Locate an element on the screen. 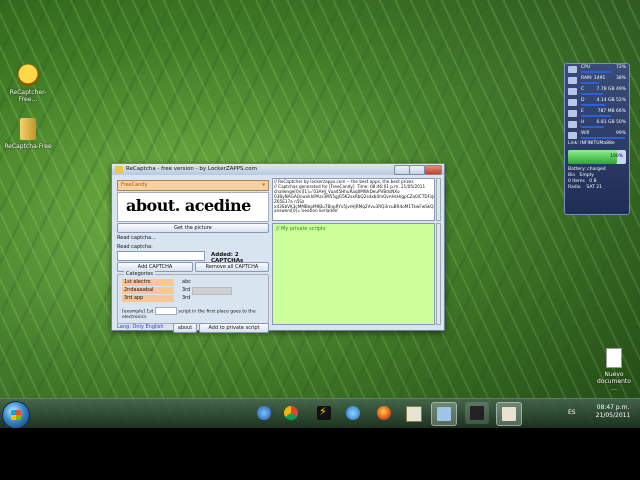 This screenshot has width=640, height=480. category-row: 3rd app 3rd is located at coordinates (193, 298).